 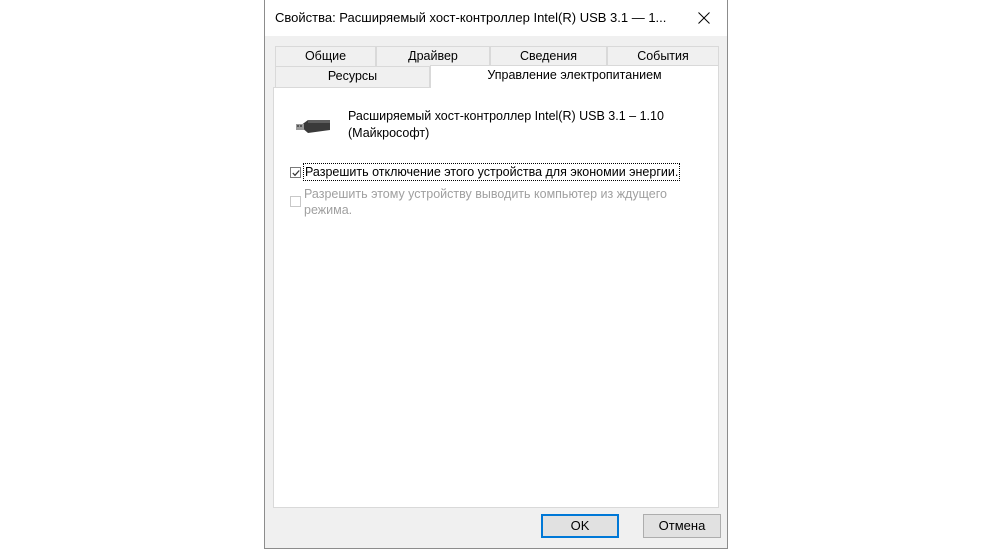 I want to click on close-button, so click(x=704, y=18).